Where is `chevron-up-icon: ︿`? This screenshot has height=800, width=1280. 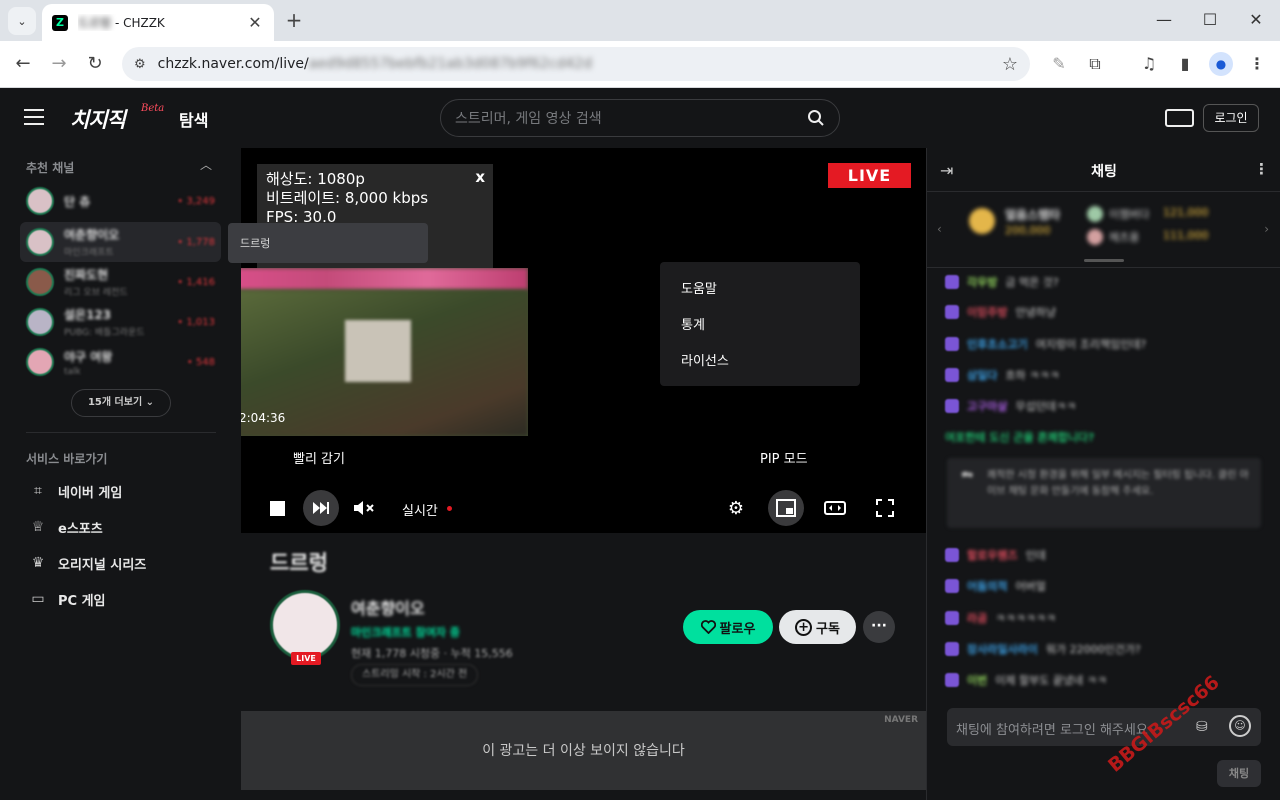 chevron-up-icon: ︿ is located at coordinates (206, 164).